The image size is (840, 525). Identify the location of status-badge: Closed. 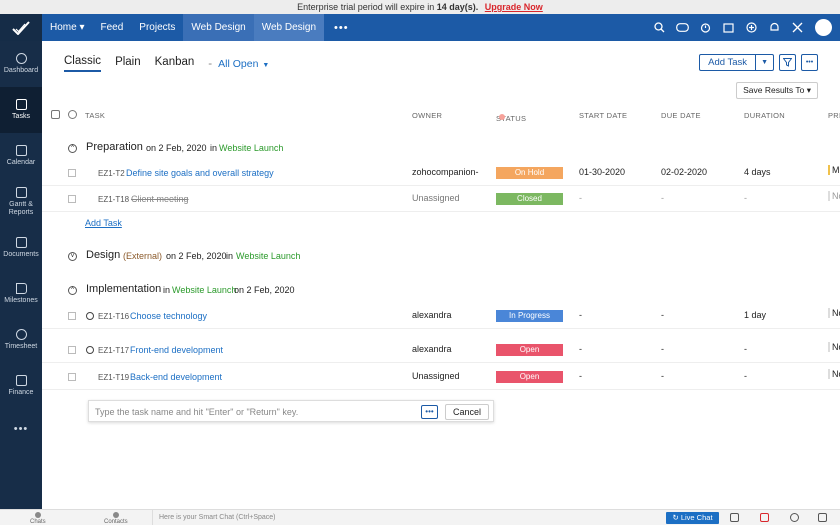
(529, 199).